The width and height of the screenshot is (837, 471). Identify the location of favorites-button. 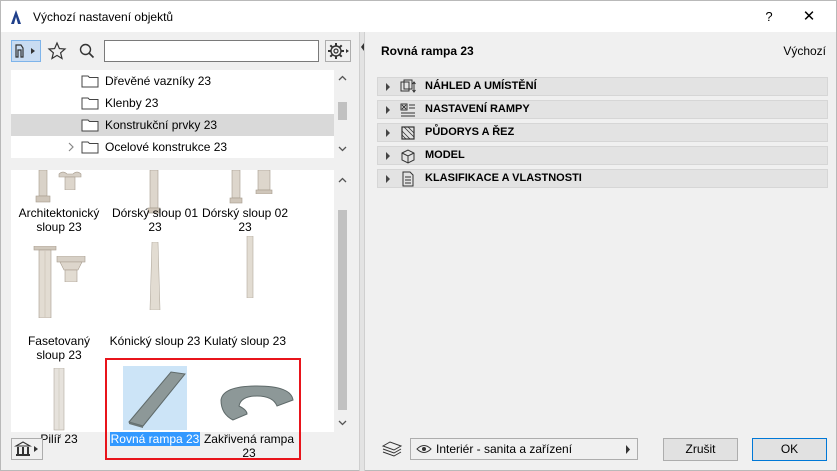
(57, 51).